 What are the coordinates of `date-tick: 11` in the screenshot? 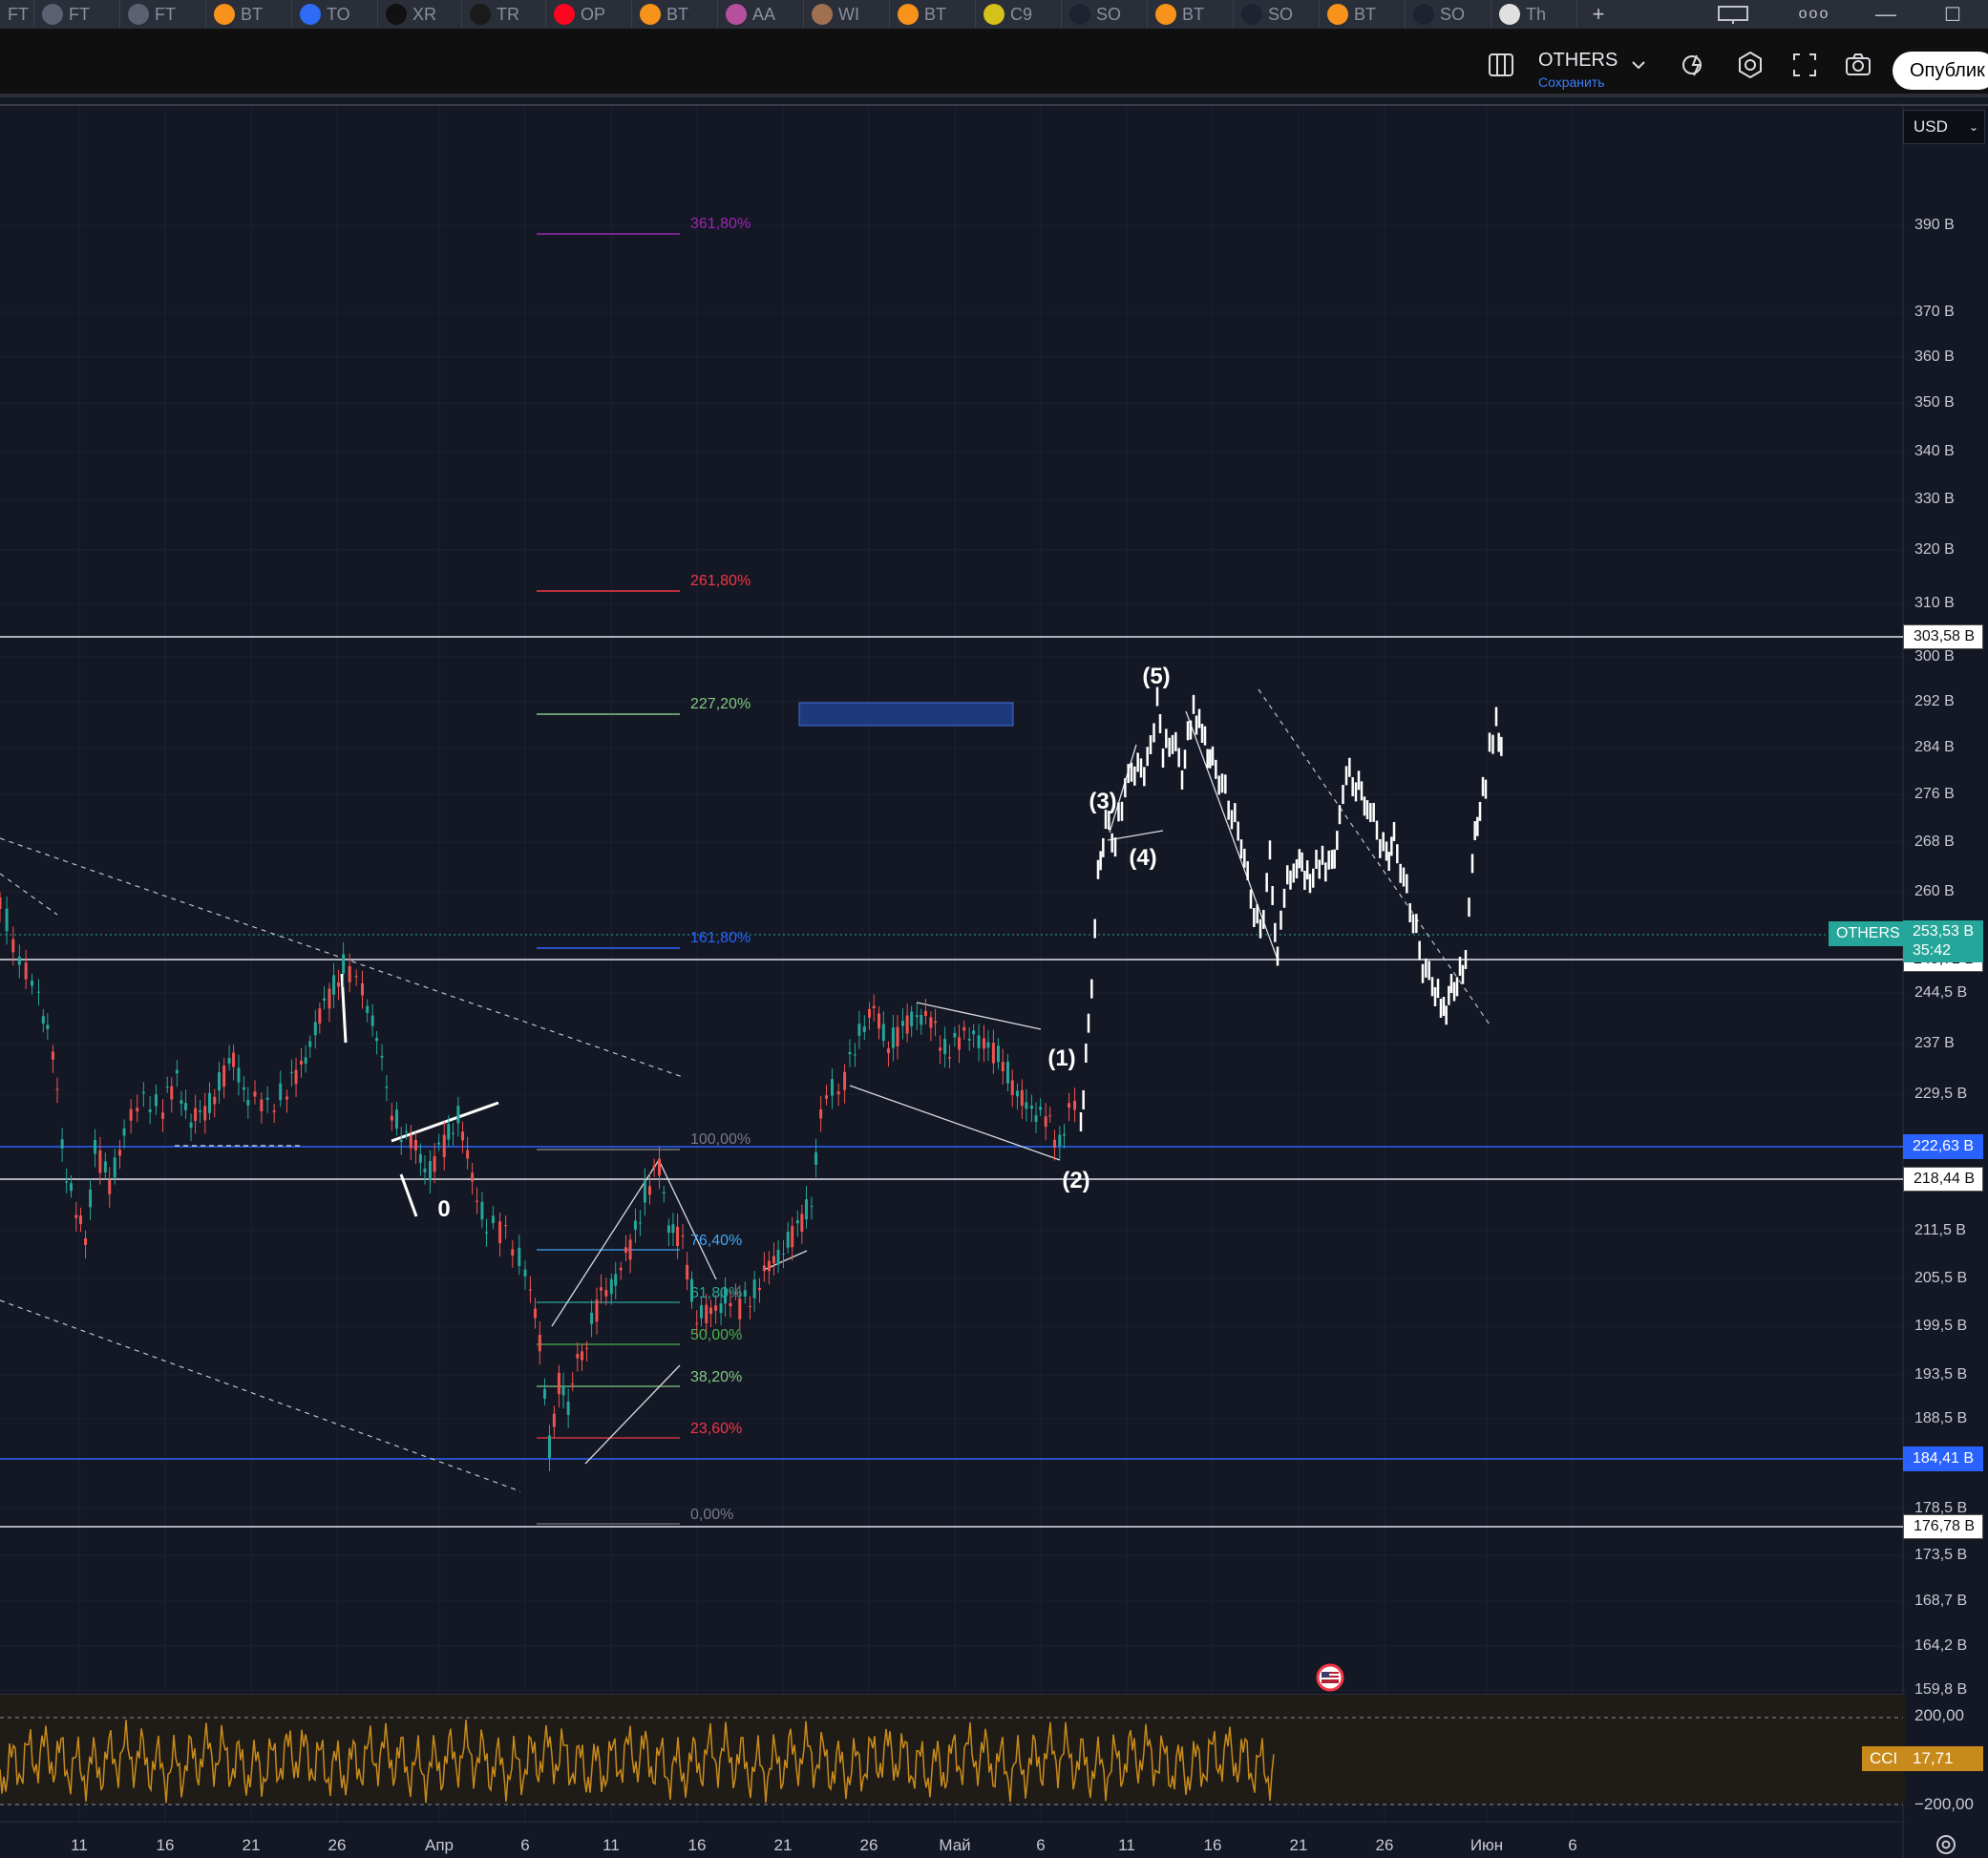 It's located at (1127, 1845).